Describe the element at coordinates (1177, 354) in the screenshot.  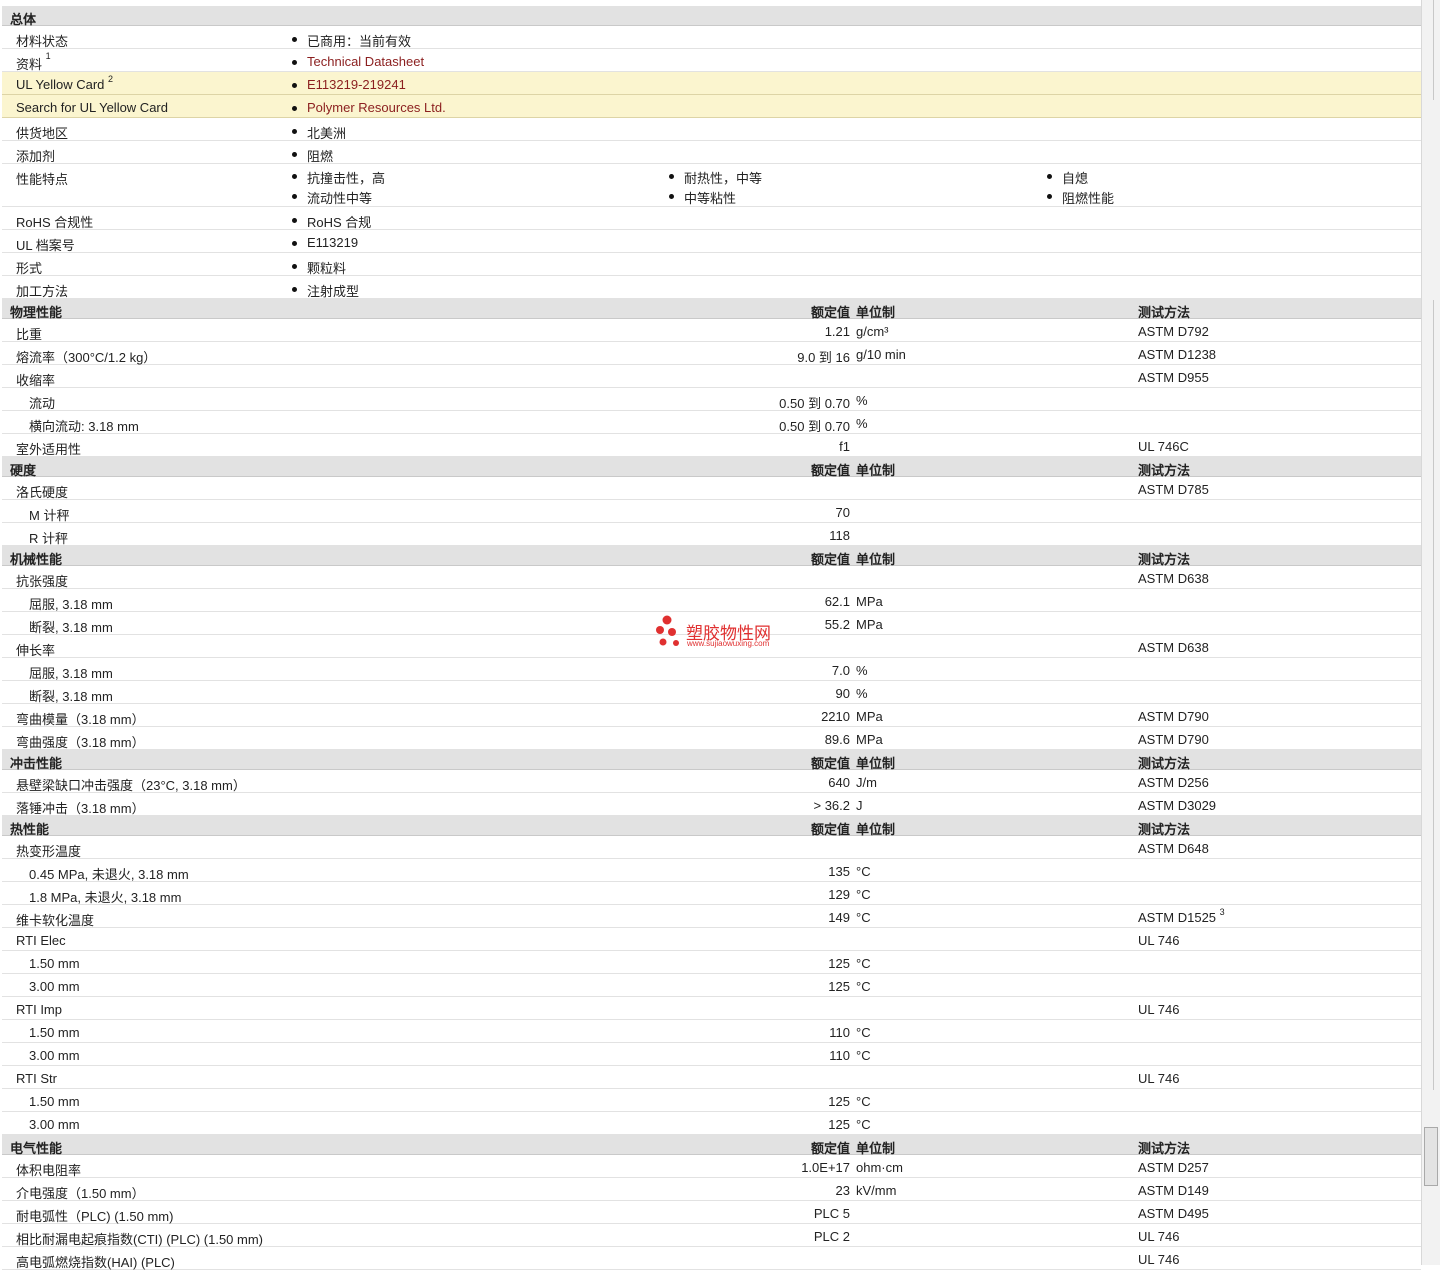
I see `test-method-text: ASTM D1238` at that location.